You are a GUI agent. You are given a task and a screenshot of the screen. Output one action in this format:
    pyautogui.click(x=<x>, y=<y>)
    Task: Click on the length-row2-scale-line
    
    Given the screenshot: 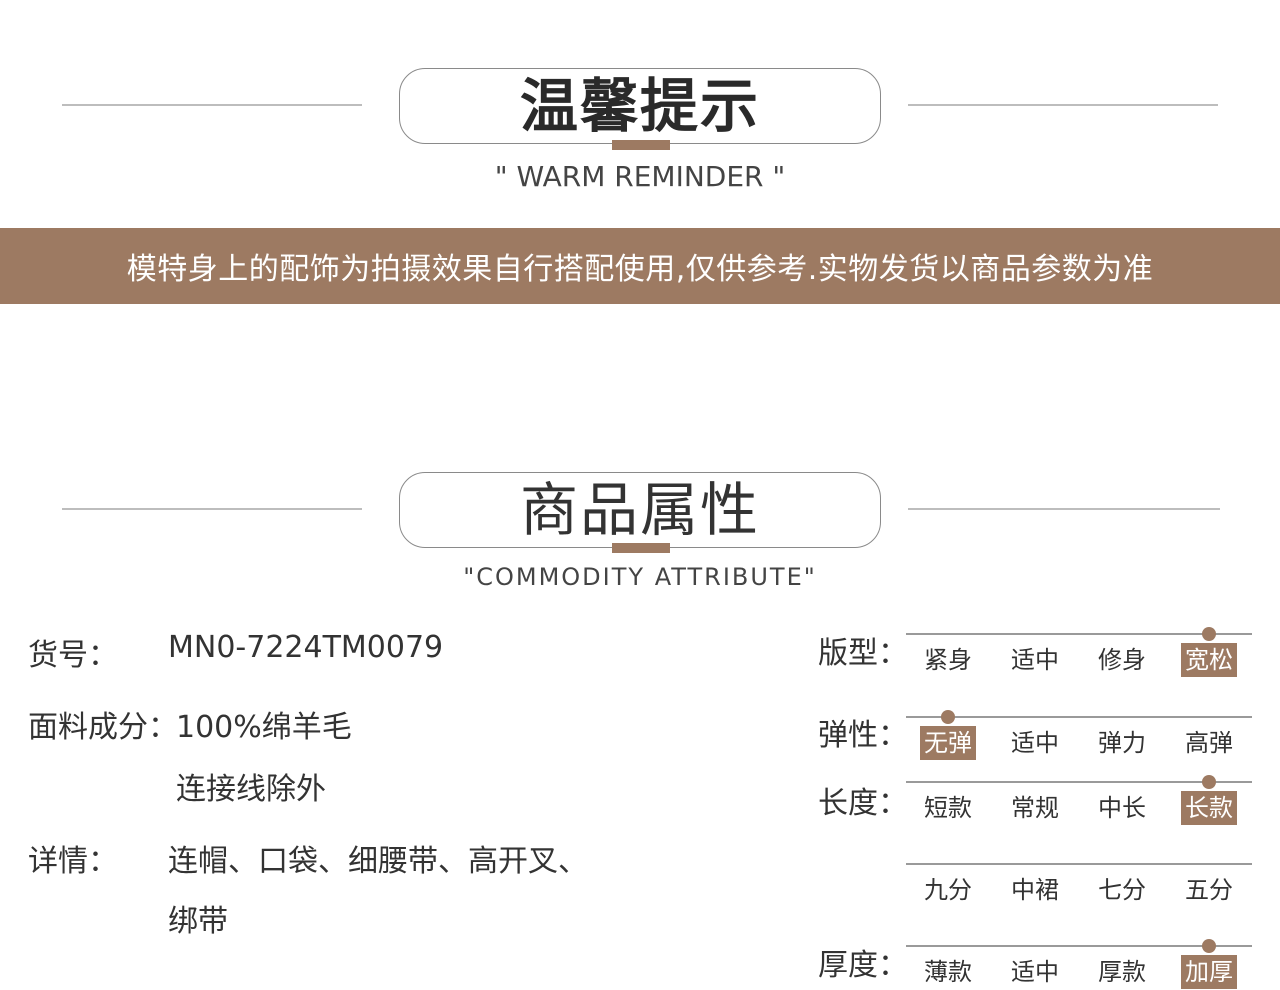 What is the action you would take?
    pyautogui.click(x=1079, y=864)
    